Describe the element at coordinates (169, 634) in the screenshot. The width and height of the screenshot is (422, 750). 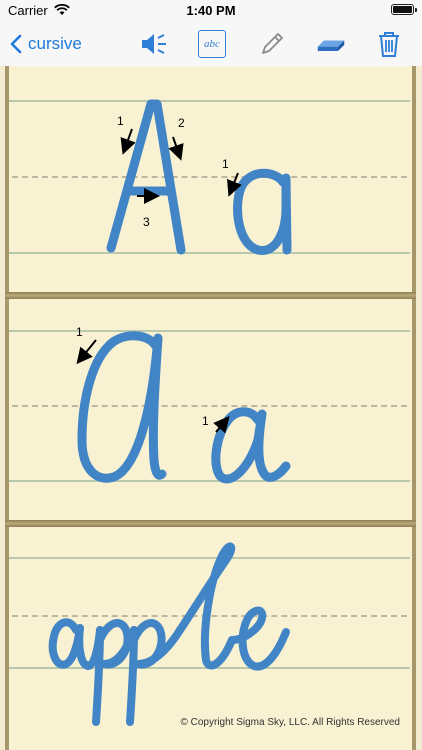
I see `cursive-word-apple` at that location.